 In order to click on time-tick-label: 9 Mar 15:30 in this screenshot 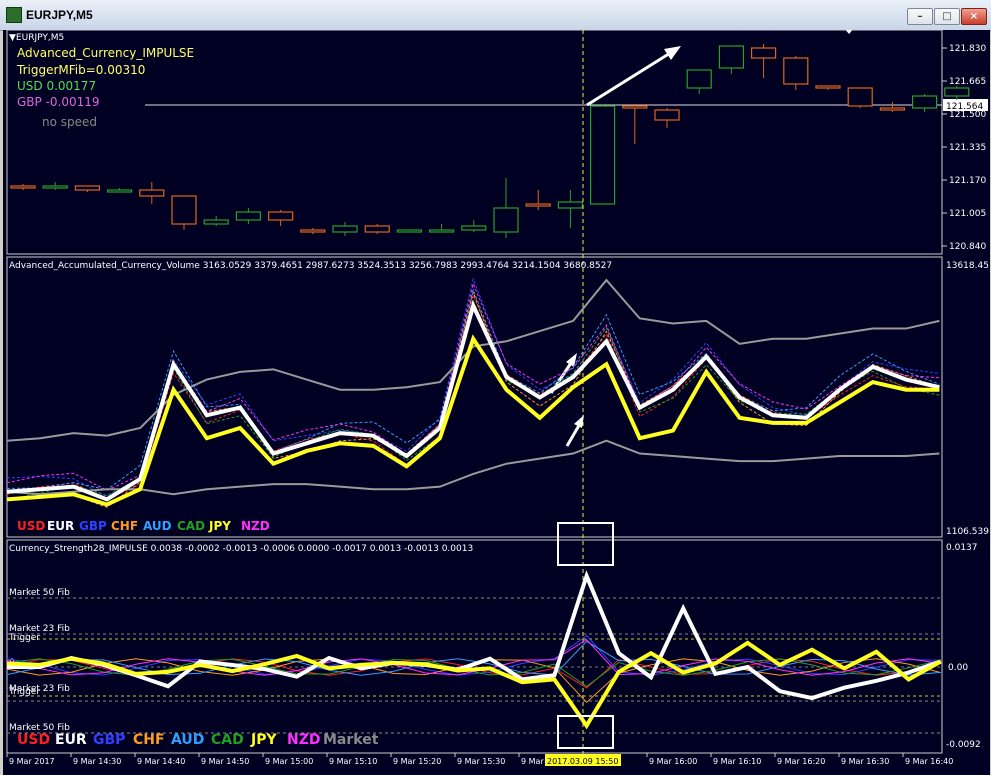, I will do `click(481, 761)`.